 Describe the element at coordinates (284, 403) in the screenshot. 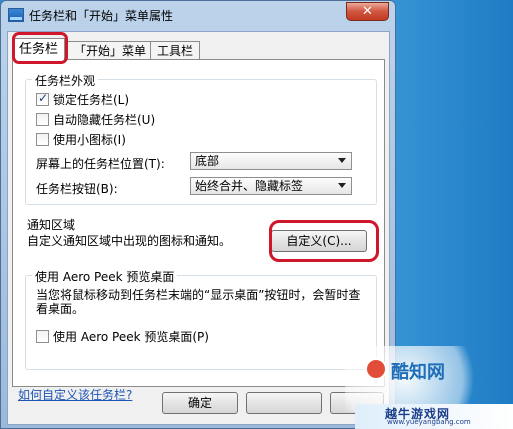

I see `cancel-button` at that location.